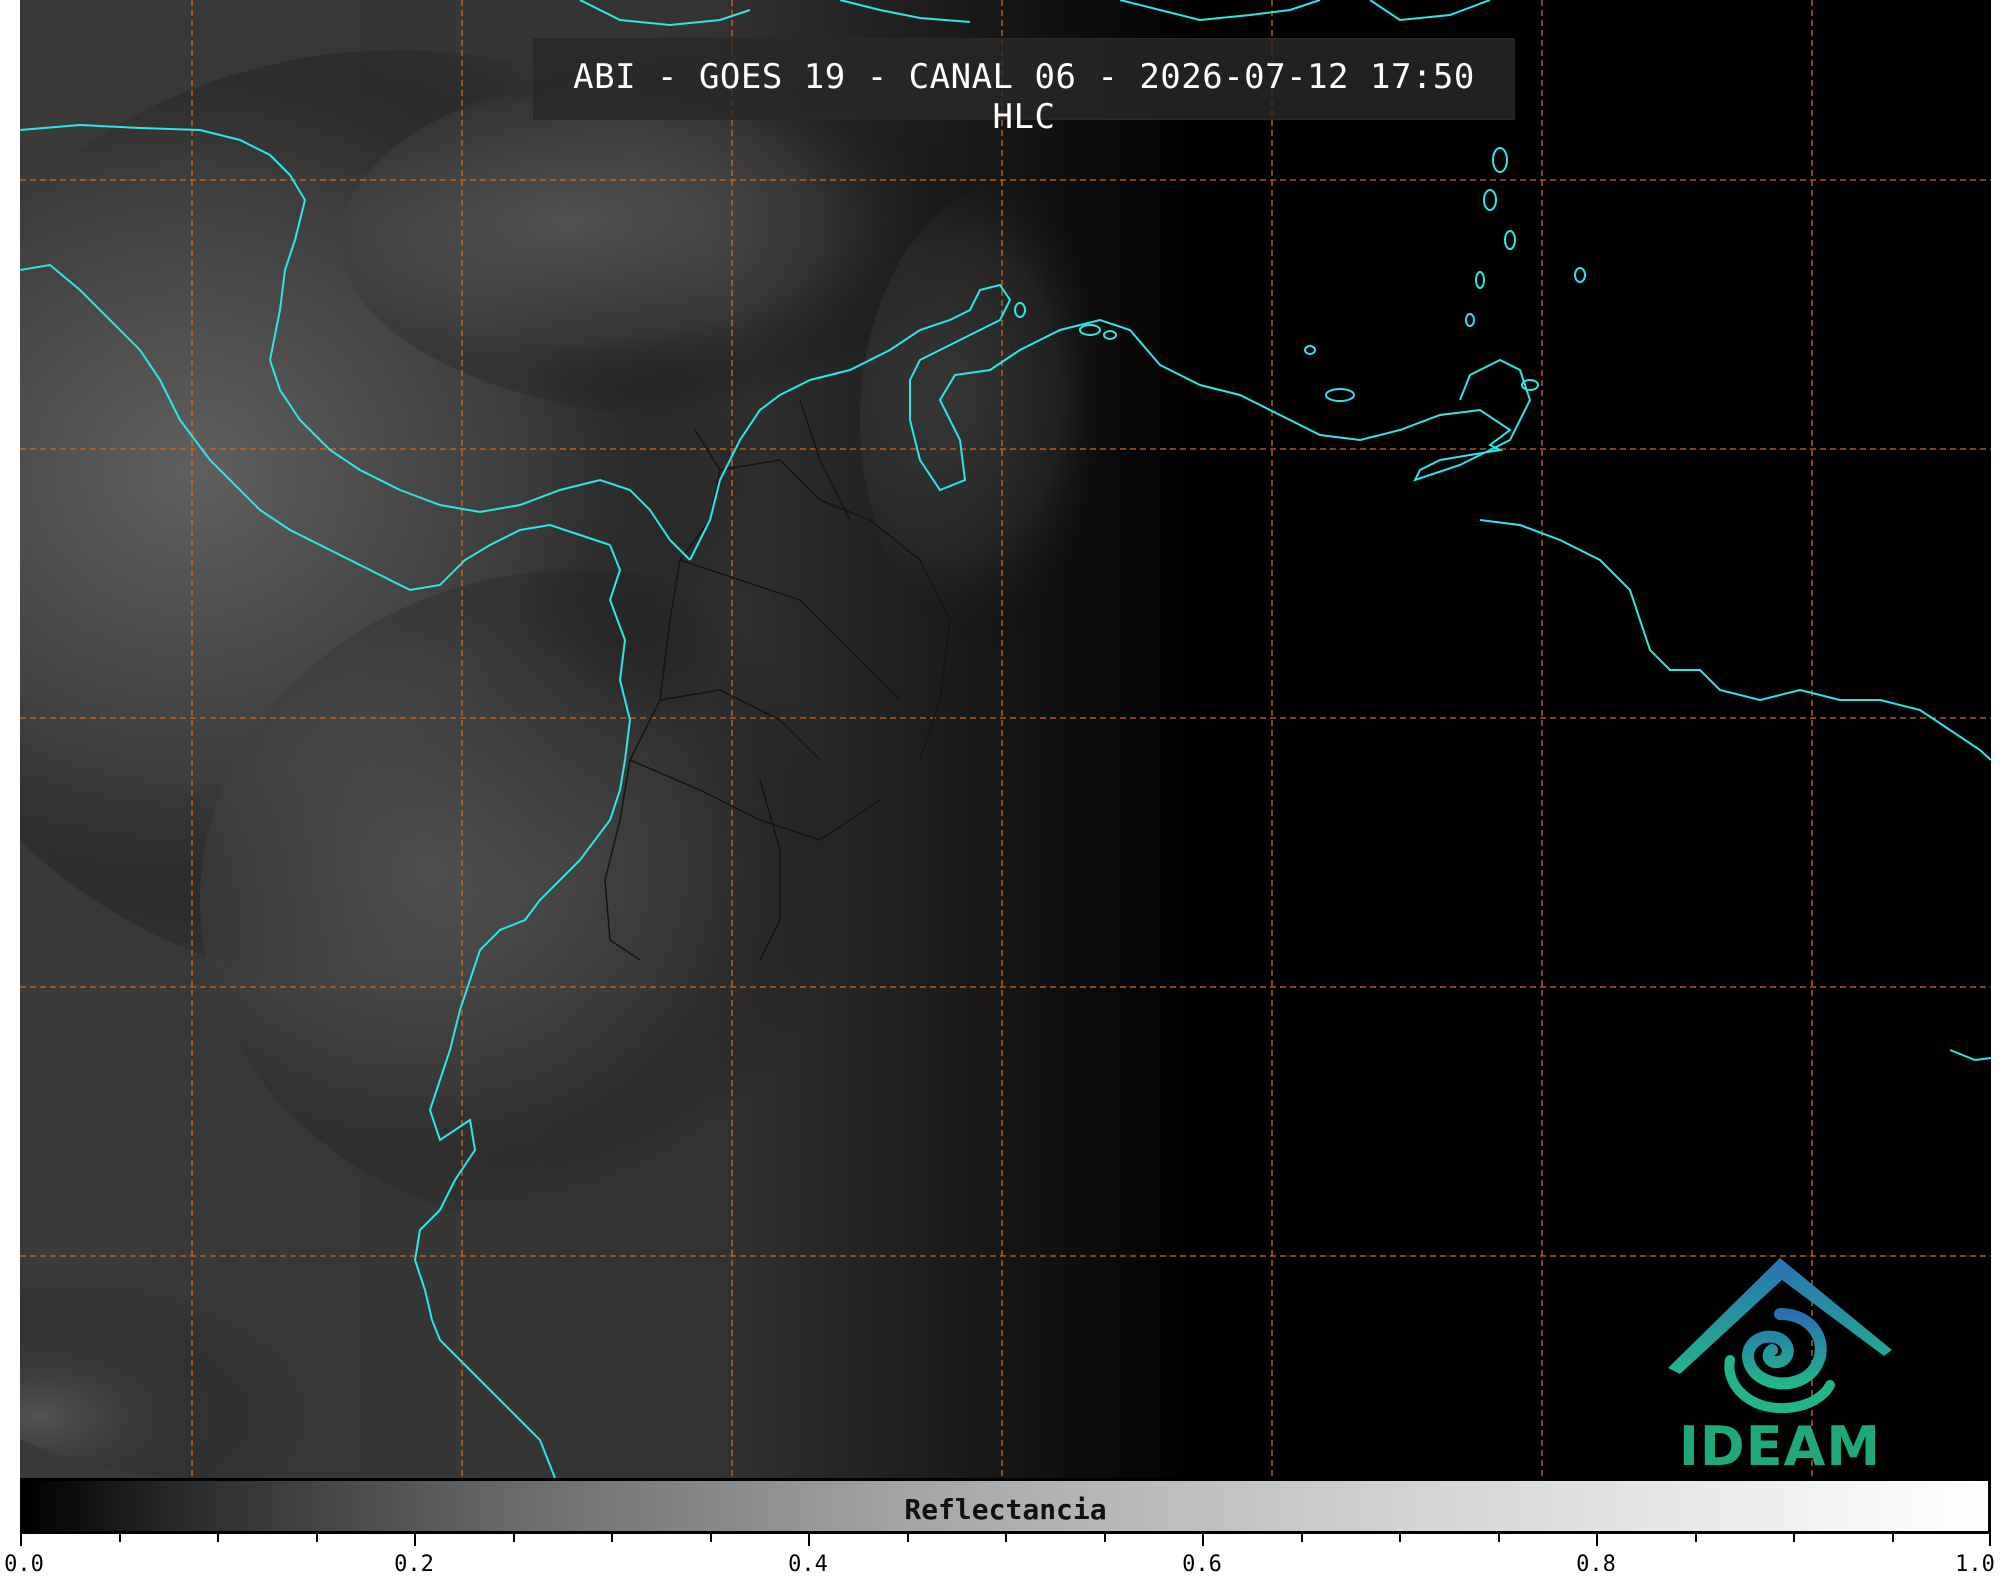 The image size is (2011, 1577). I want to click on ideam-logo-icon, so click(1780, 1336).